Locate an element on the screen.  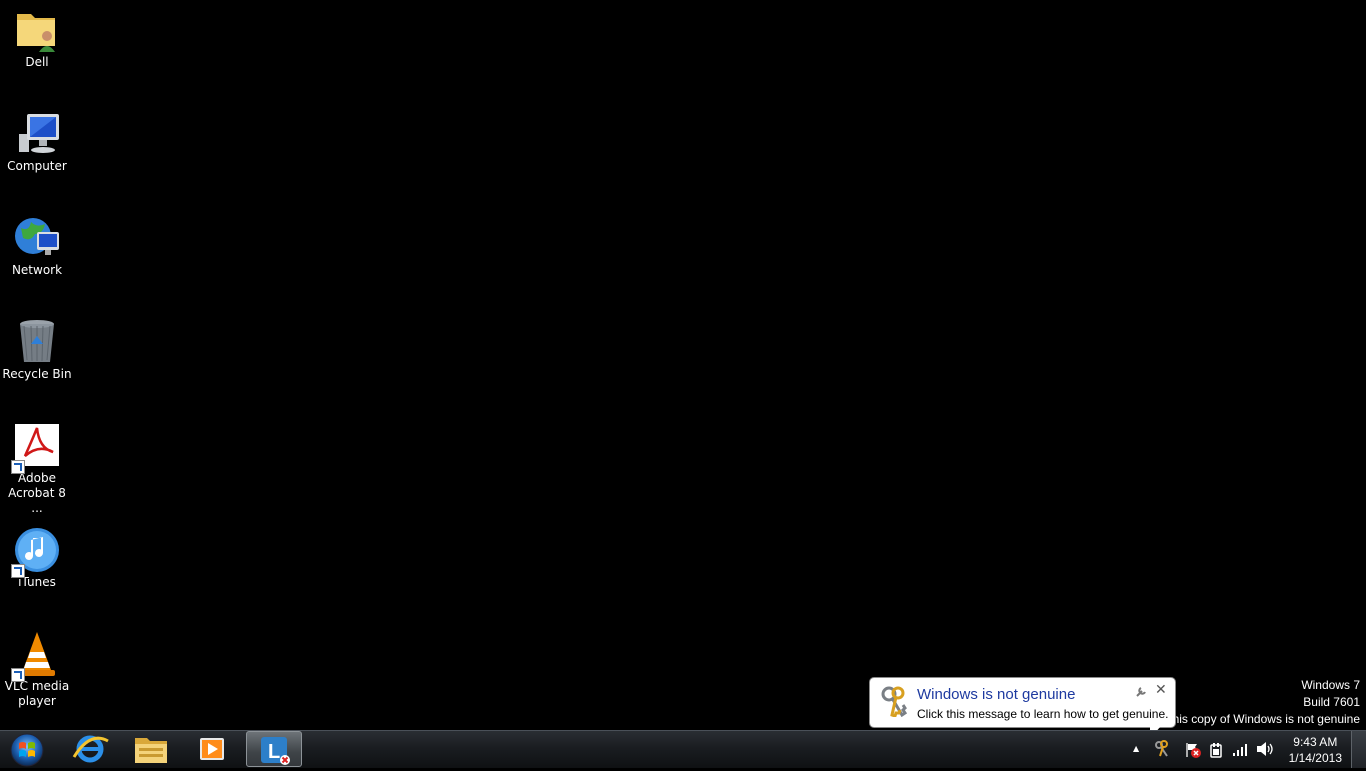
clock-time: 9:43 AM is located at coordinates (1315, 742).